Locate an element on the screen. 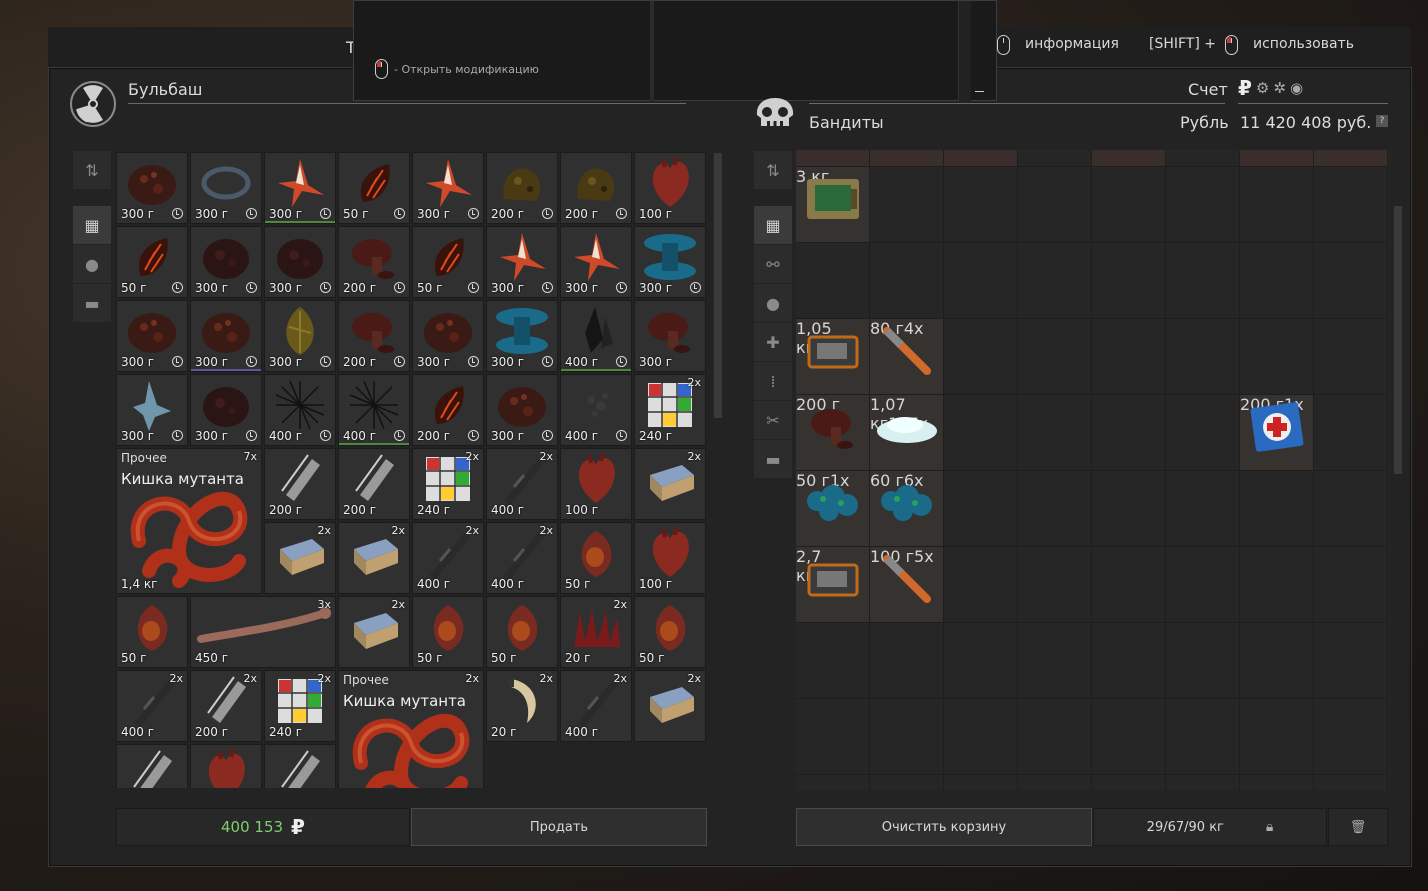 This screenshot has width=1428, height=891. inventory-item: 400 г 2x is located at coordinates (522, 484).